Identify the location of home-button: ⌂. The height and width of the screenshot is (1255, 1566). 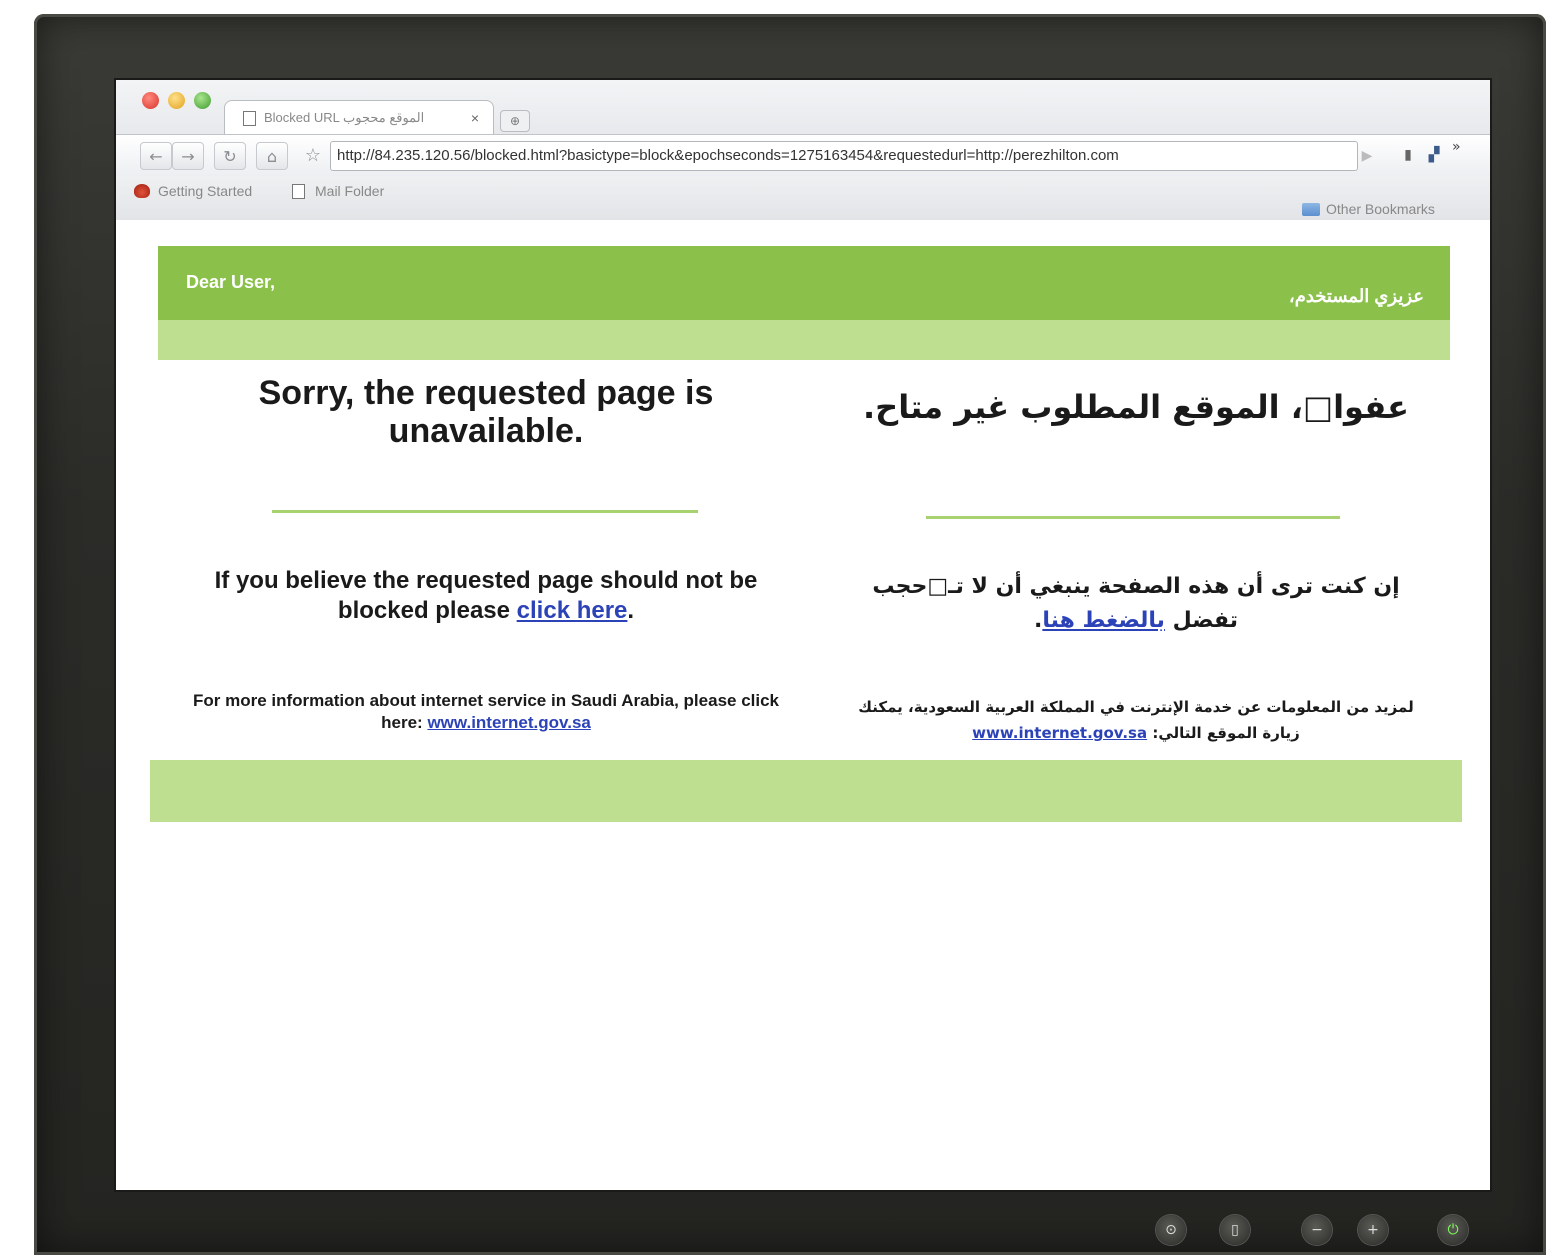
(272, 156).